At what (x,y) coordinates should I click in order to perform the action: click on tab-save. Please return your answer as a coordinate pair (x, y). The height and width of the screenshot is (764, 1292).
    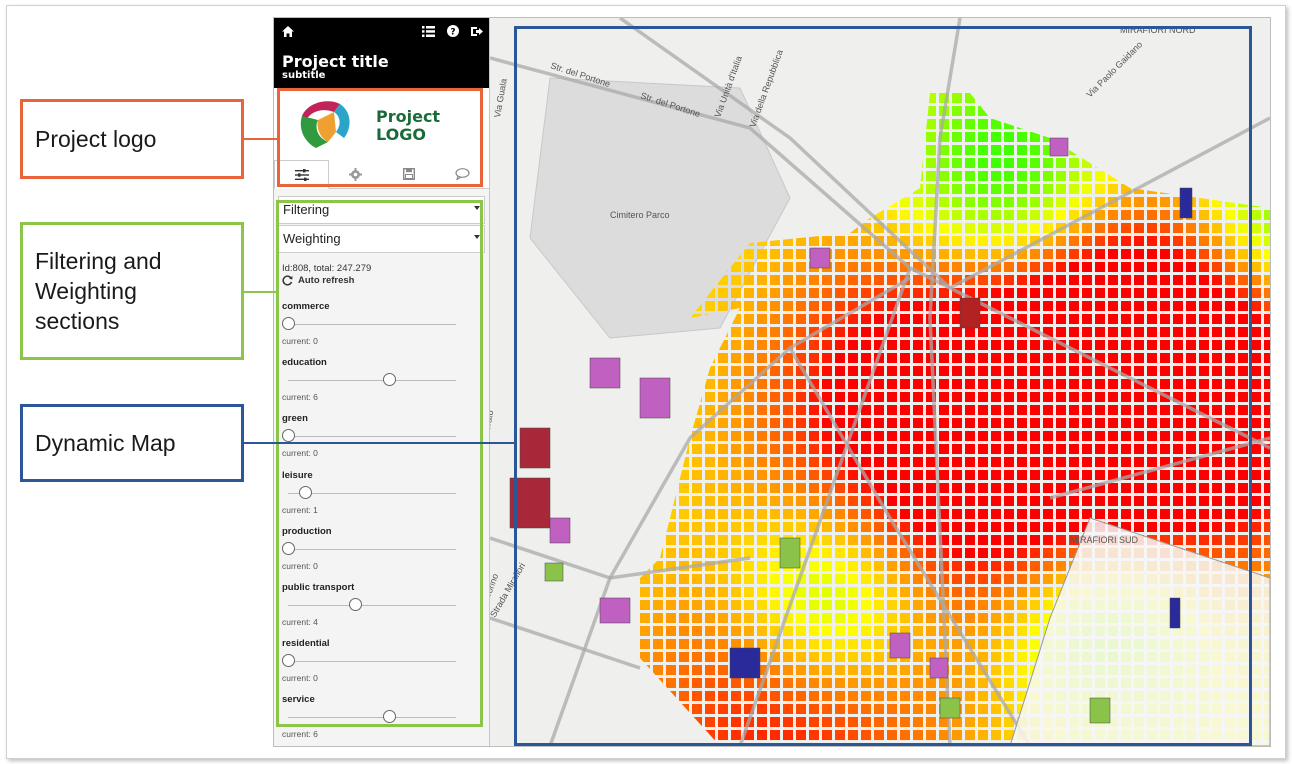
    Looking at the image, I should click on (409, 174).